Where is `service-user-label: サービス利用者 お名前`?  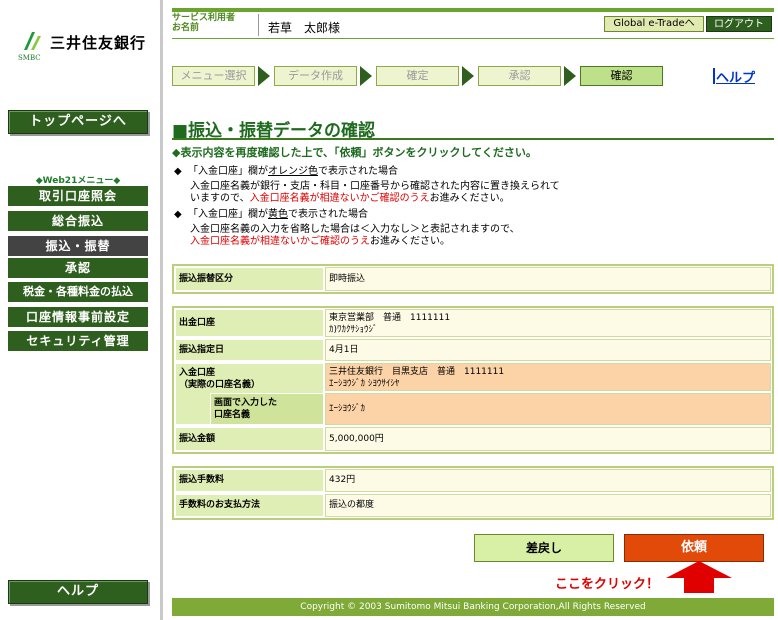 service-user-label: サービス利用者 お名前 is located at coordinates (204, 23).